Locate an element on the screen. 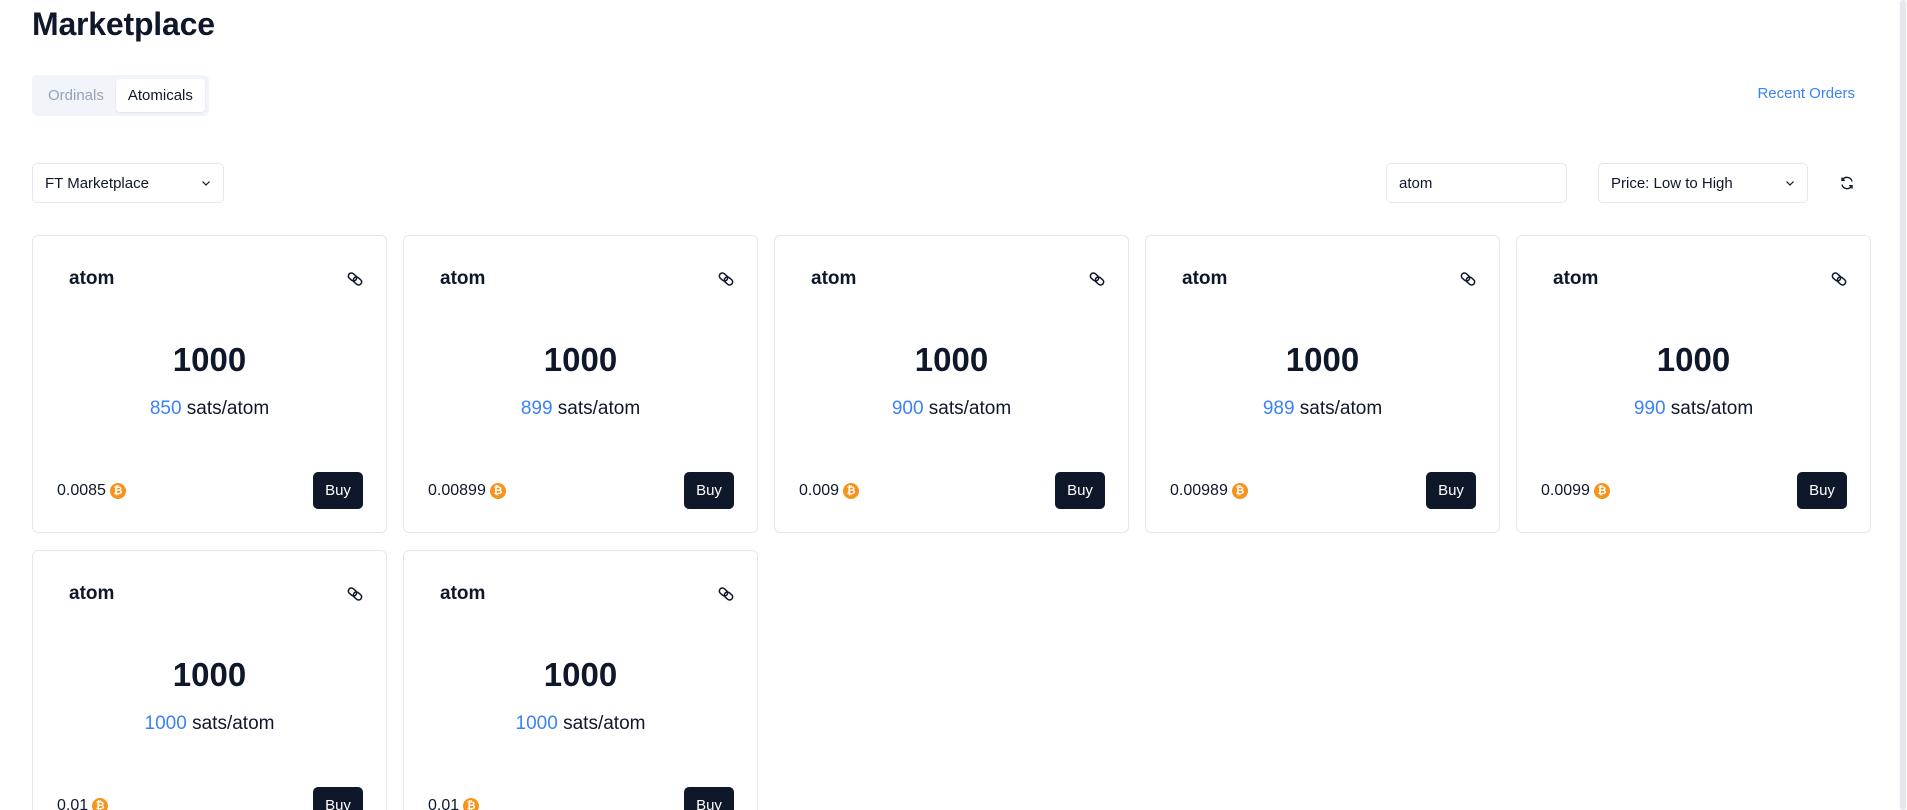 The width and height of the screenshot is (1907, 810). scrollbar is located at coordinates (1903, 405).